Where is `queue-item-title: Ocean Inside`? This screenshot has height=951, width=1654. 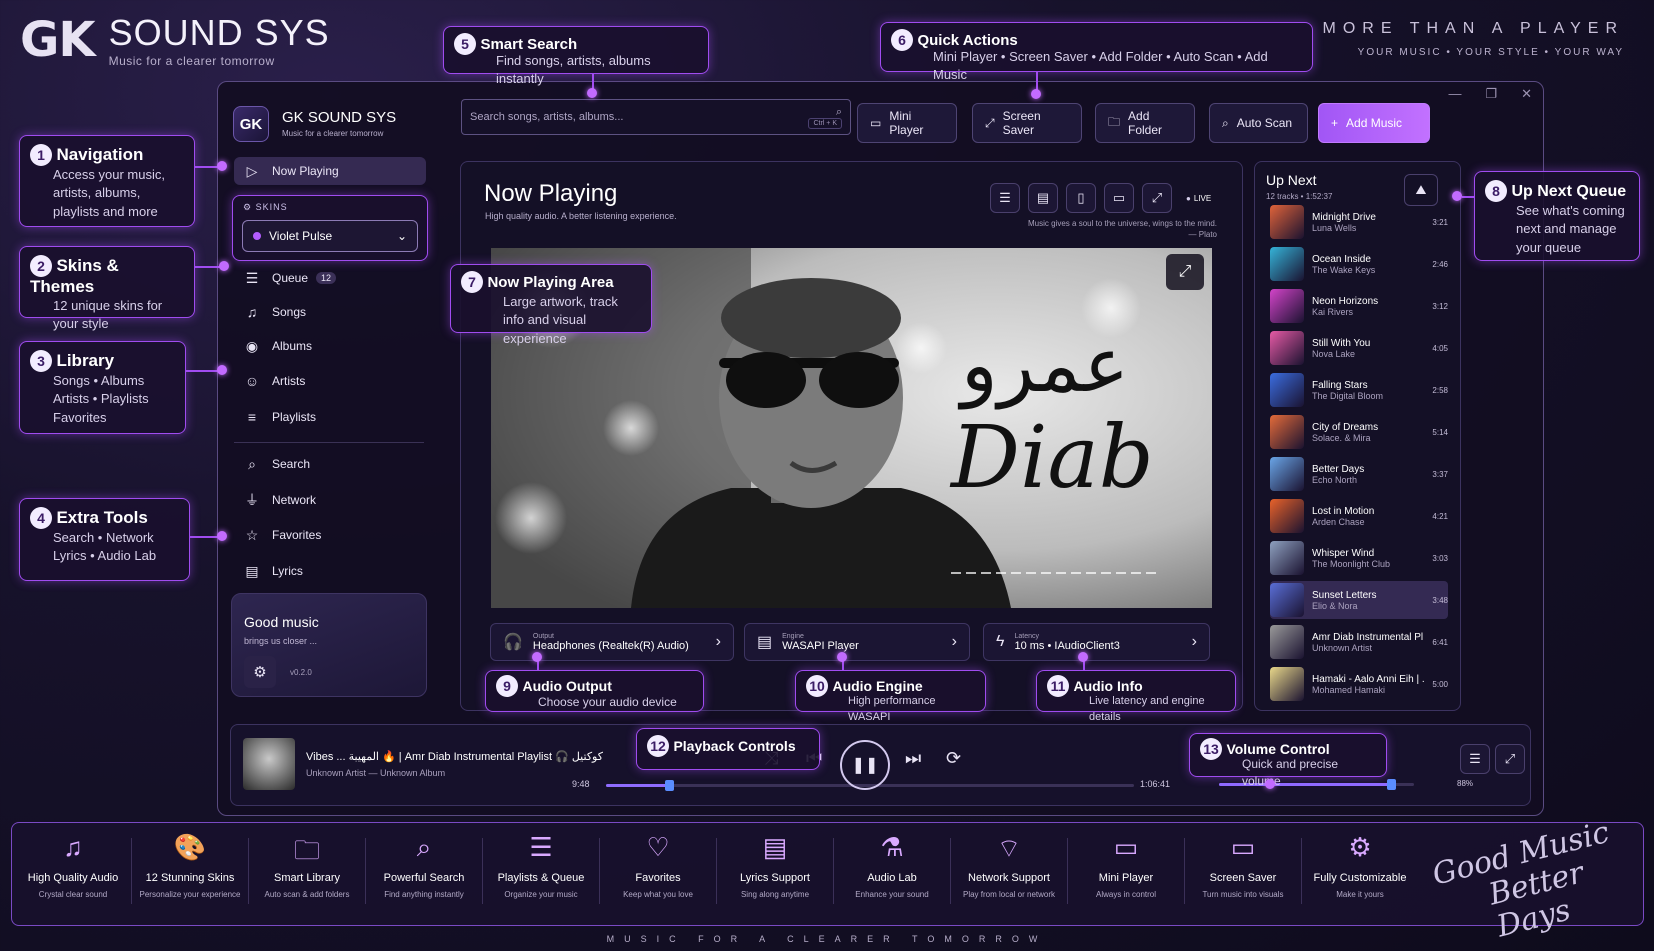
queue-item-title: Ocean Inside is located at coordinates (1341, 259).